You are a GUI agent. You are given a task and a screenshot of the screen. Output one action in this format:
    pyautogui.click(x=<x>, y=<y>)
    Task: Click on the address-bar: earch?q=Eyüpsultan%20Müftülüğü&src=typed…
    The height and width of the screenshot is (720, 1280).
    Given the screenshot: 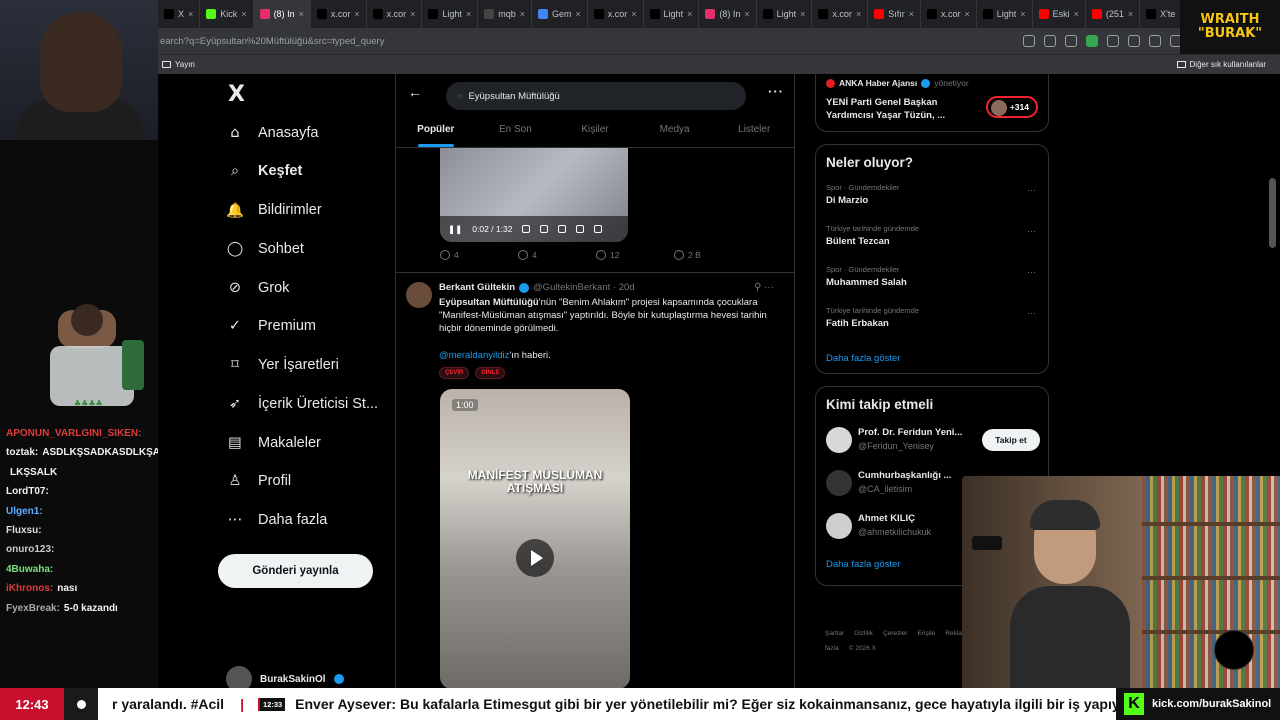 What is the action you would take?
    pyautogui.click(x=719, y=41)
    